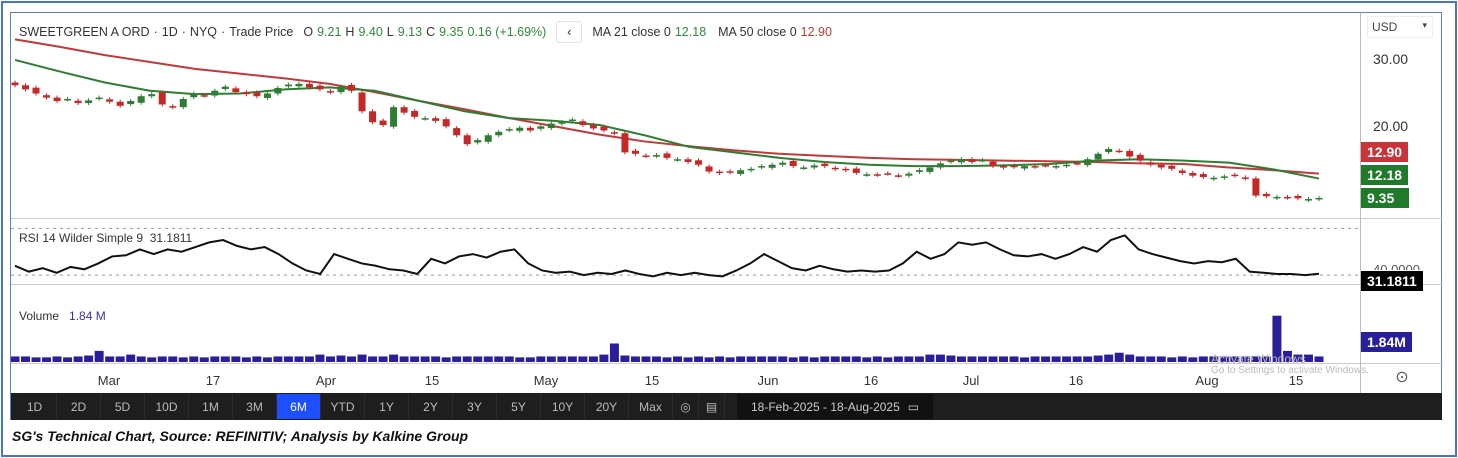 This screenshot has height=458, width=1458. What do you see at coordinates (1385, 198) in the screenshot?
I see `close-price-tag: 9.35` at bounding box center [1385, 198].